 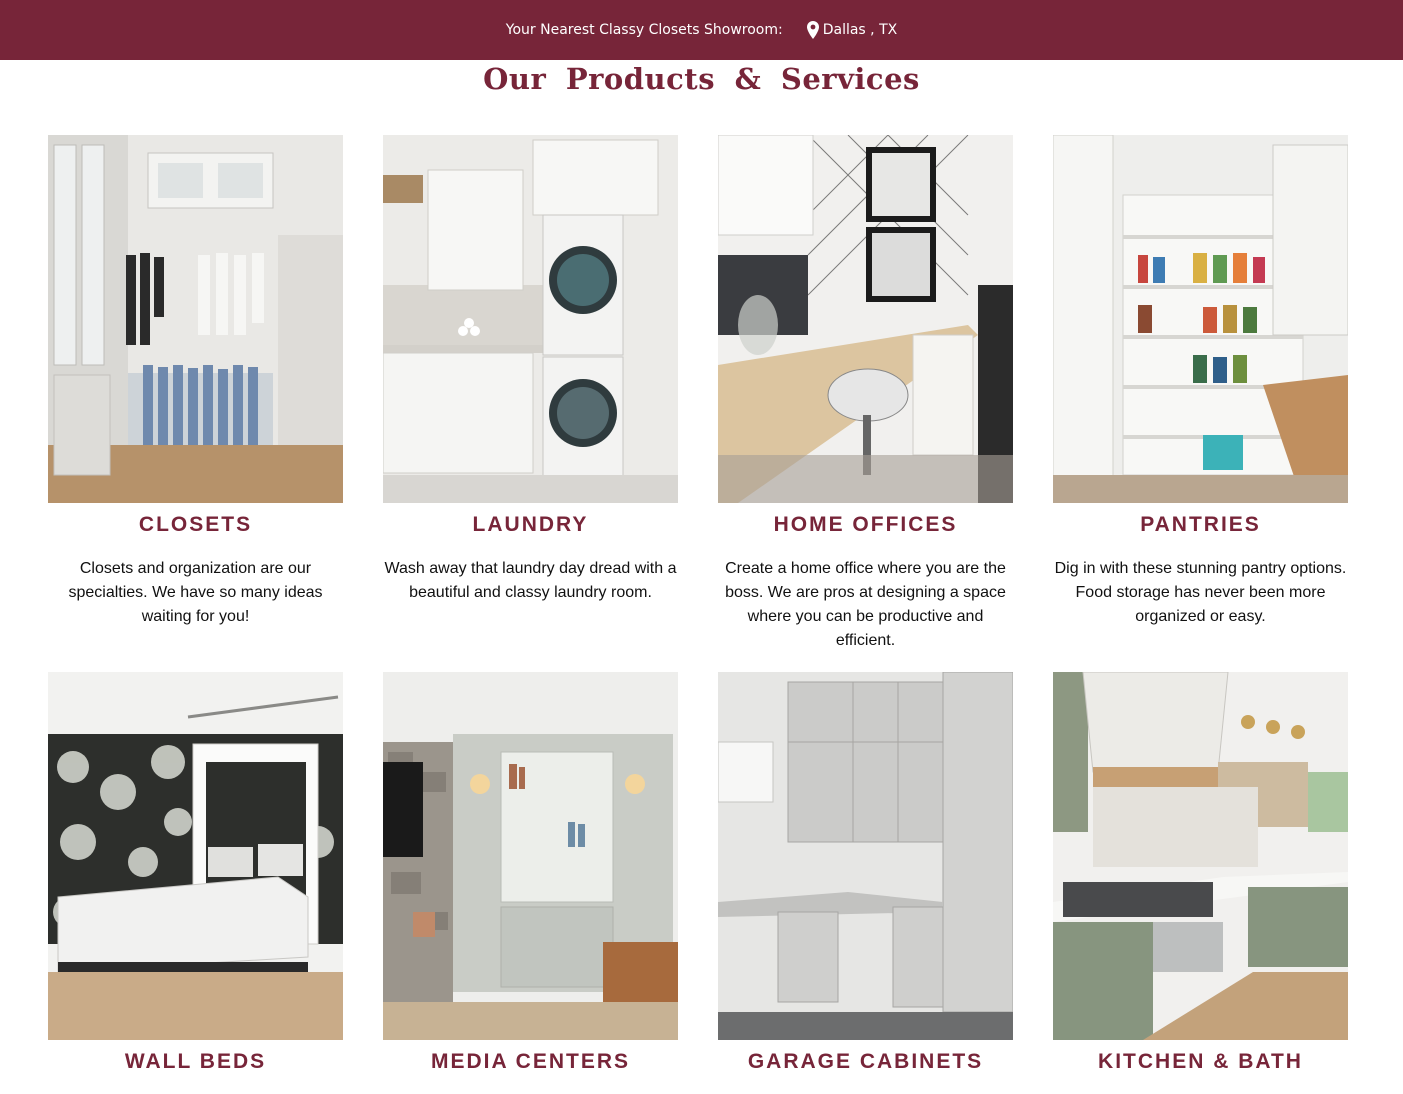 What do you see at coordinates (865, 525) in the screenshot?
I see `product-title: HOME OFFICES` at bounding box center [865, 525].